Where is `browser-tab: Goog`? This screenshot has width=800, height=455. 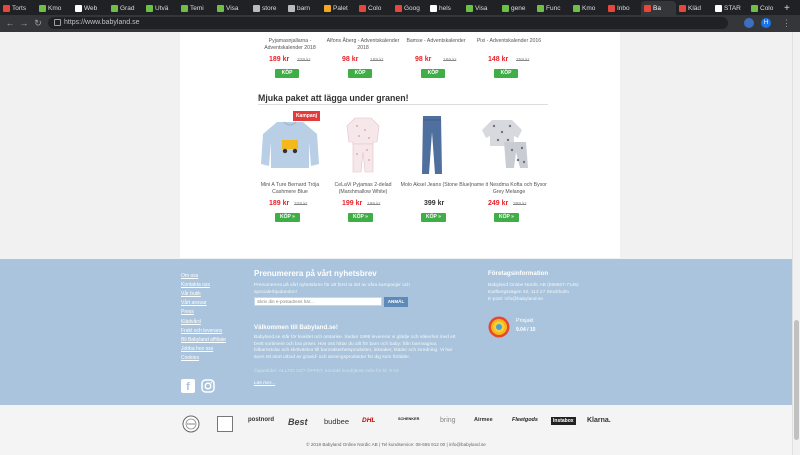 browser-tab: Goog is located at coordinates (409, 8).